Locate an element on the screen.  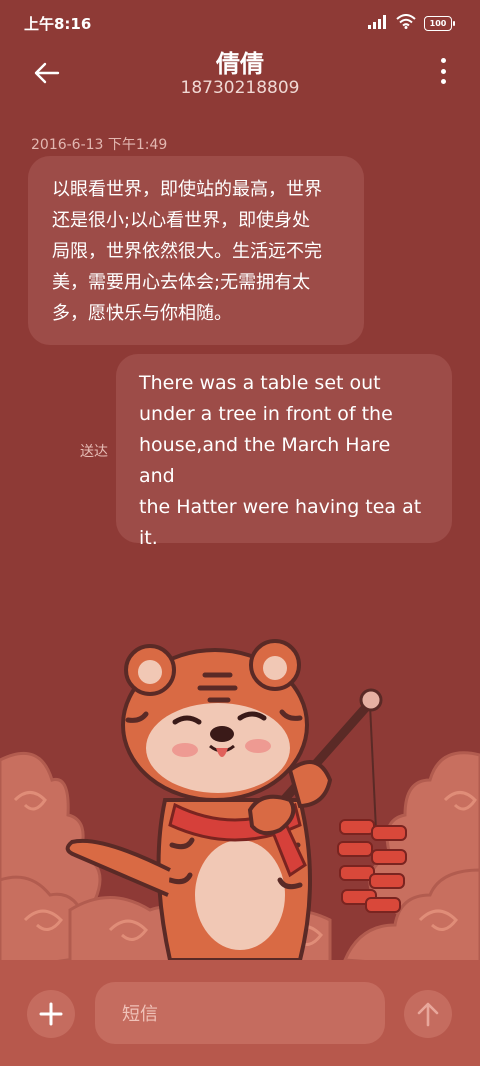
sms-input-placeholder: 短信 is located at coordinates (140, 1014).